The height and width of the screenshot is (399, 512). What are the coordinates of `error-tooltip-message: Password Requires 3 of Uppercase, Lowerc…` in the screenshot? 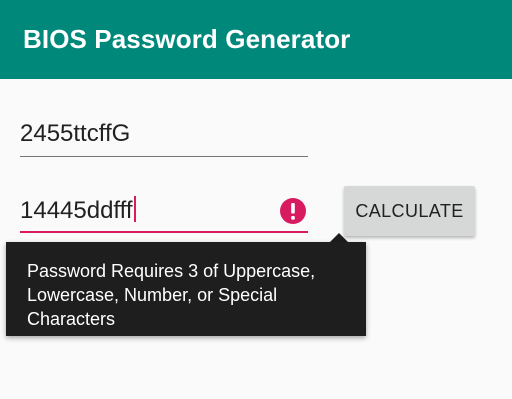 It's located at (171, 295).